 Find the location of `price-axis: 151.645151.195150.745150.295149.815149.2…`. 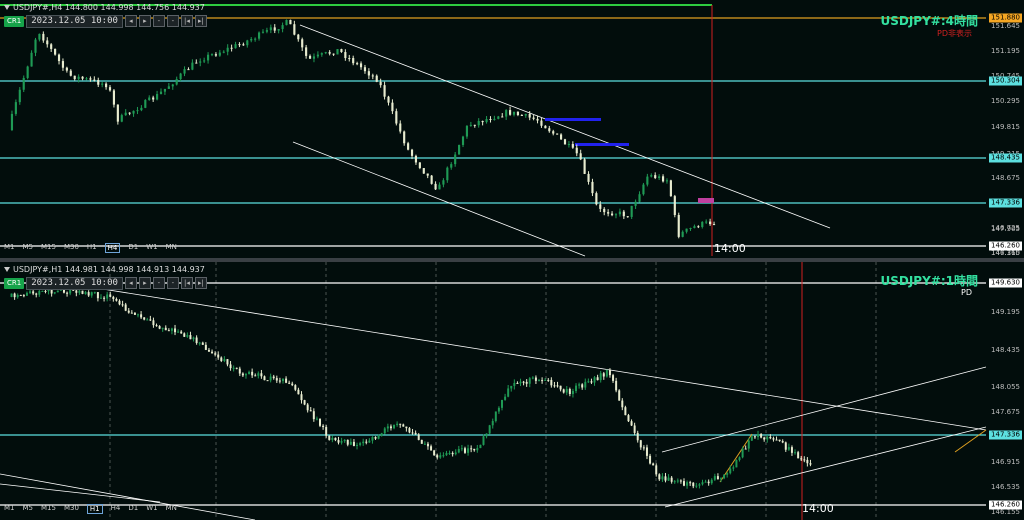

price-axis: 151.645151.195150.745150.295149.815149.2… is located at coordinates (1005, 129).